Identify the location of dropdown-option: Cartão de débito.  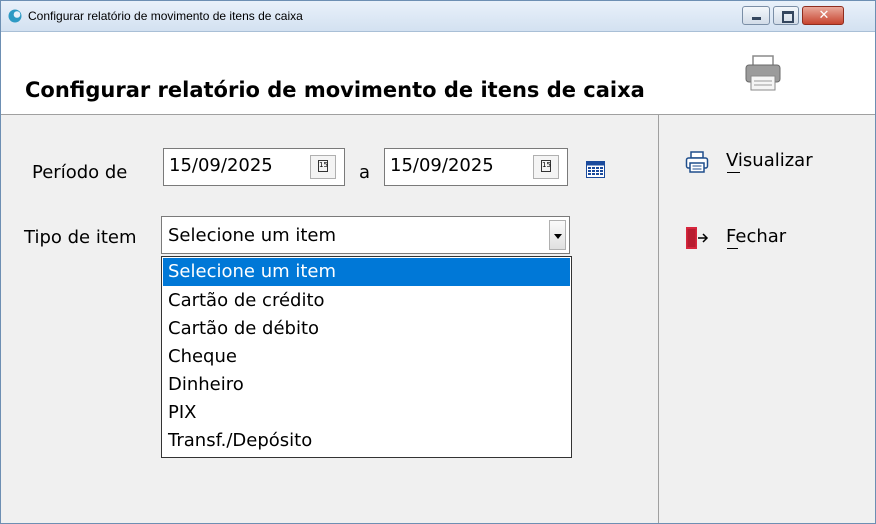
(366, 329).